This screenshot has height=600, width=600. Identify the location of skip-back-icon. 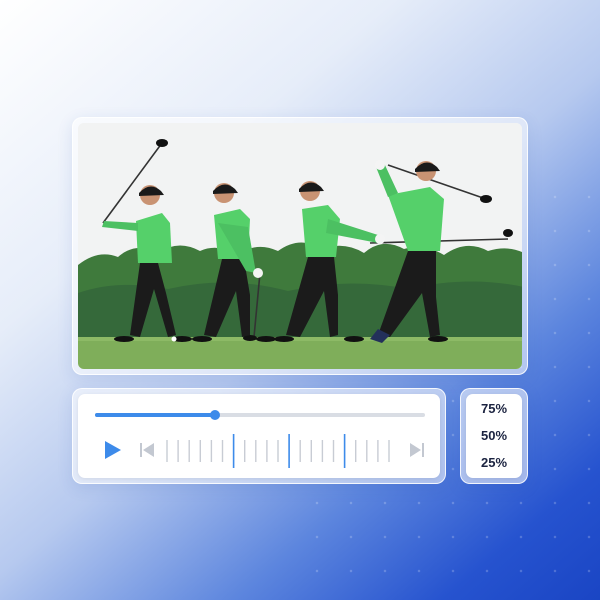
(147, 450).